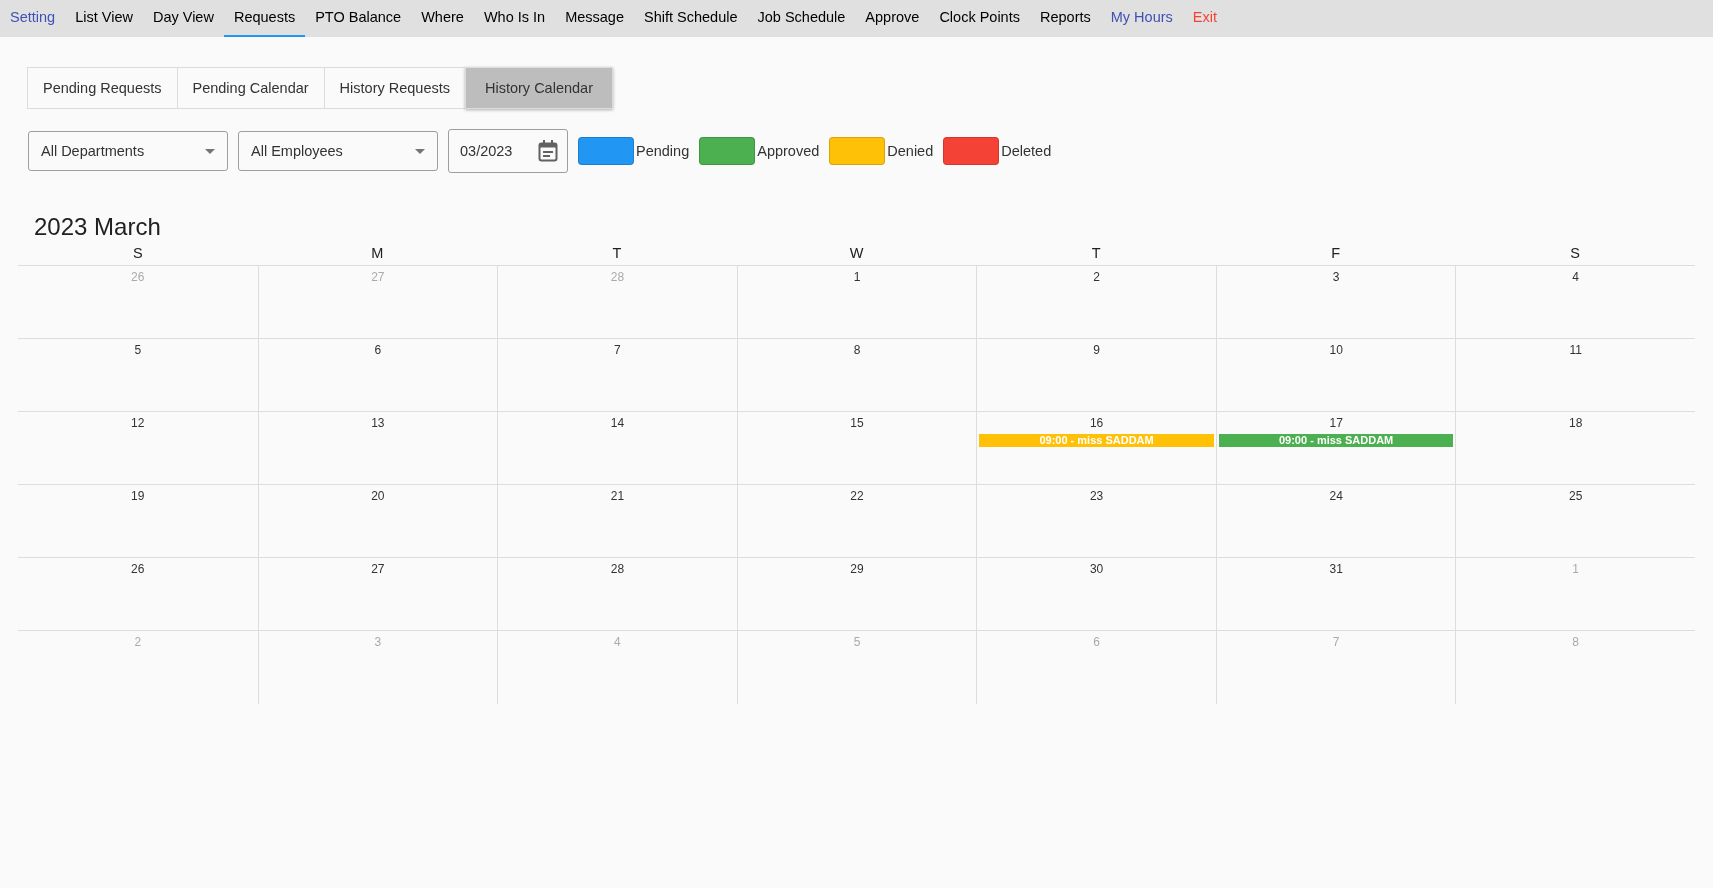 Image resolution: width=1713 pixels, height=888 pixels. What do you see at coordinates (892, 18) in the screenshot?
I see `nav-link: Approve` at bounding box center [892, 18].